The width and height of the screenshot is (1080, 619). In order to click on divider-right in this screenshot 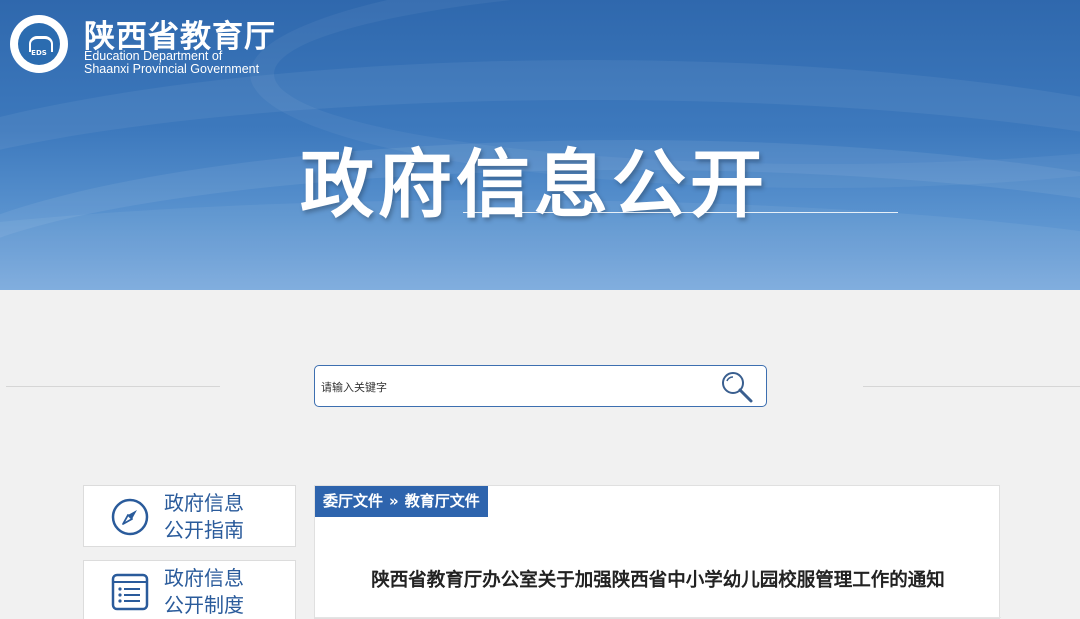, I will do `click(971, 386)`.